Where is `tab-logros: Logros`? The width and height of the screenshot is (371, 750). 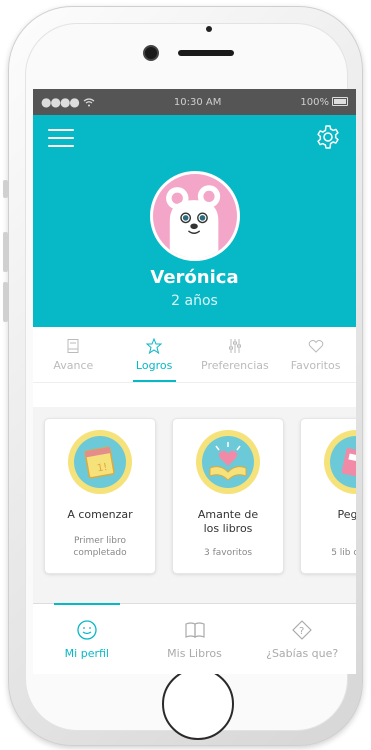
tab-logros: Logros is located at coordinates (154, 354).